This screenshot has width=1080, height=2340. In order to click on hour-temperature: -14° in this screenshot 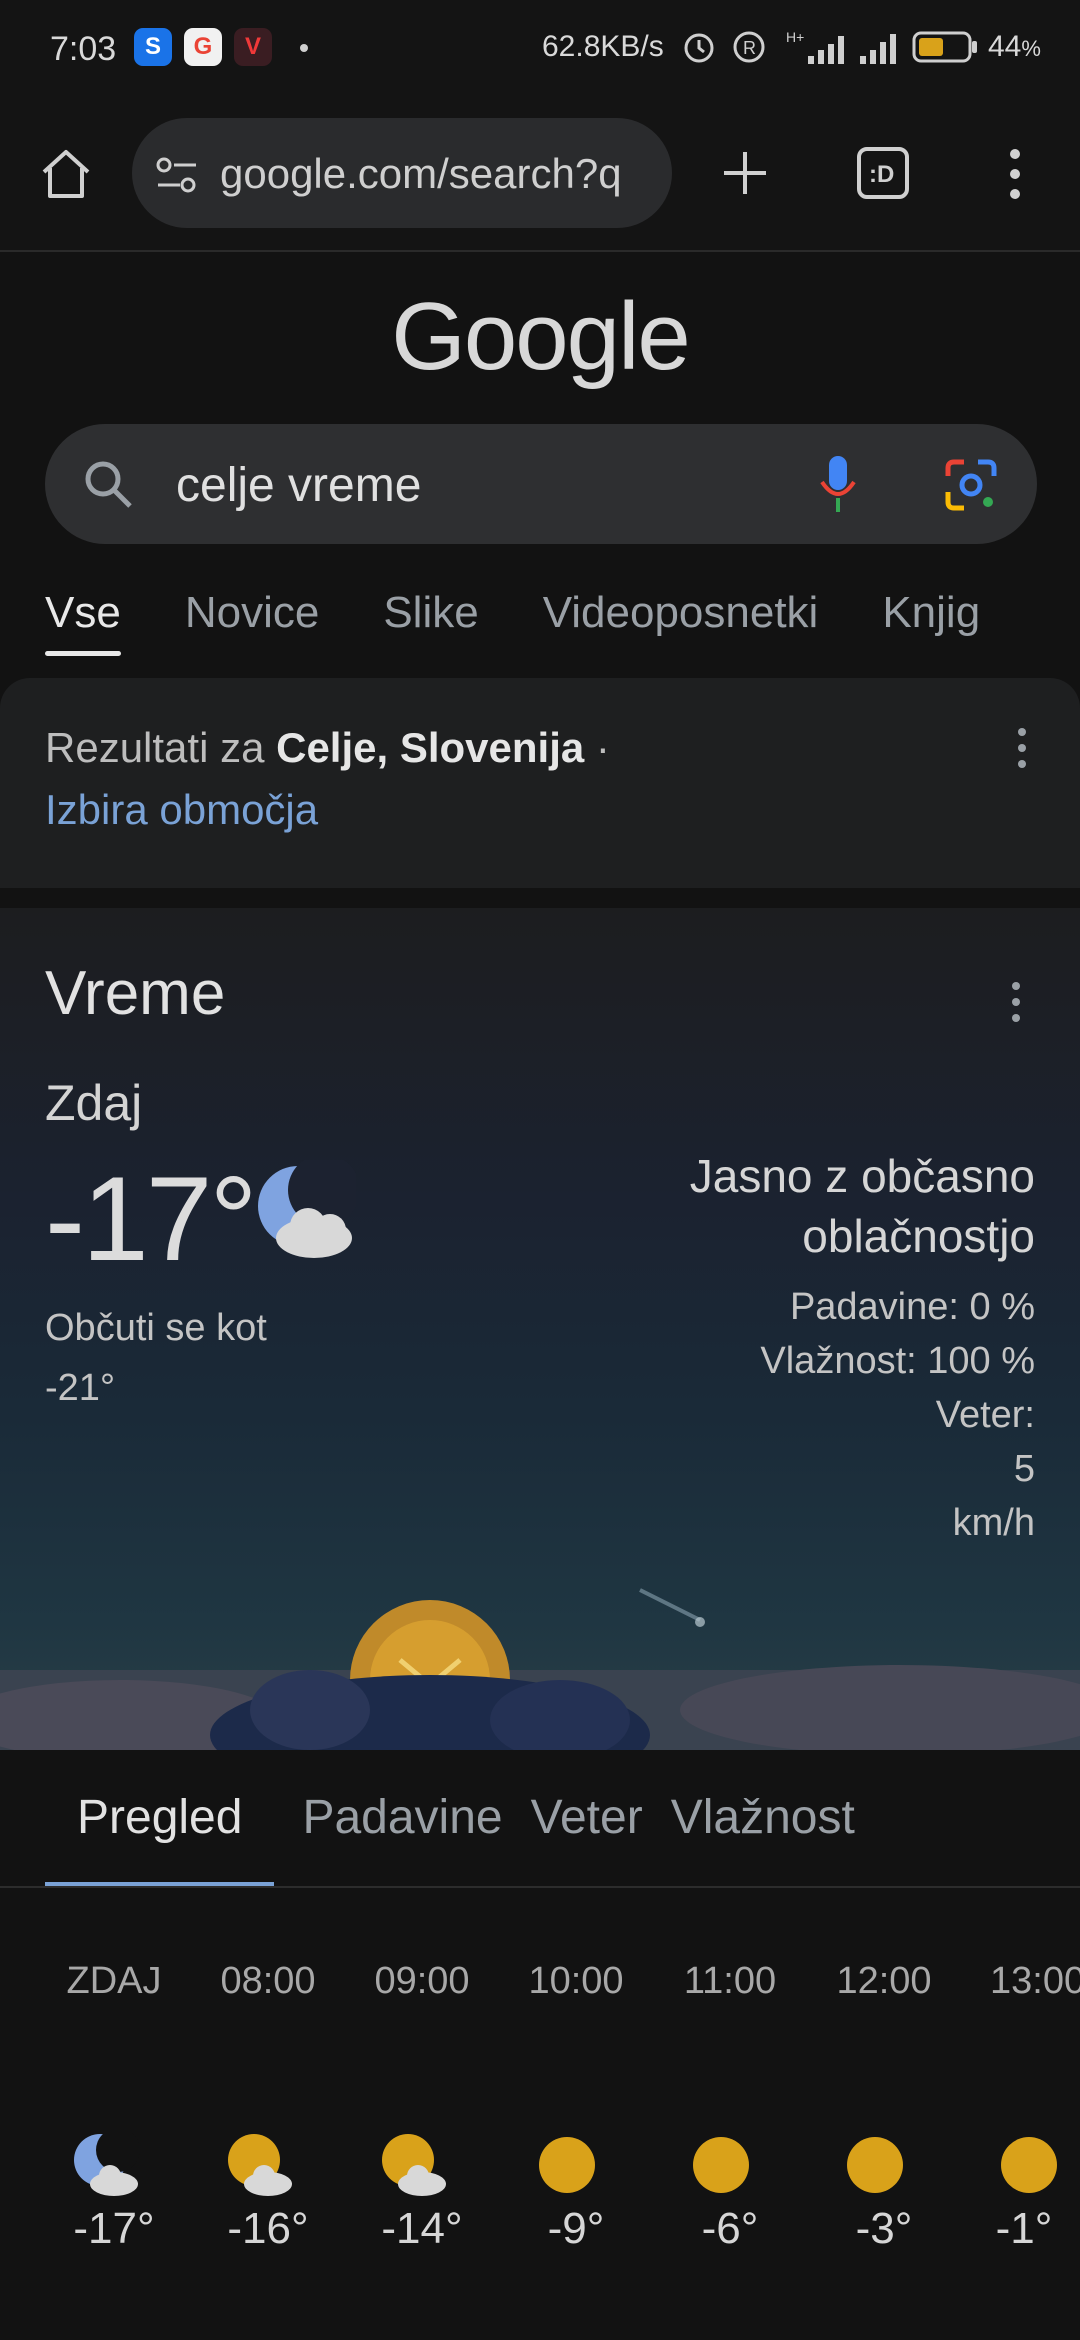, I will do `click(422, 2228)`.